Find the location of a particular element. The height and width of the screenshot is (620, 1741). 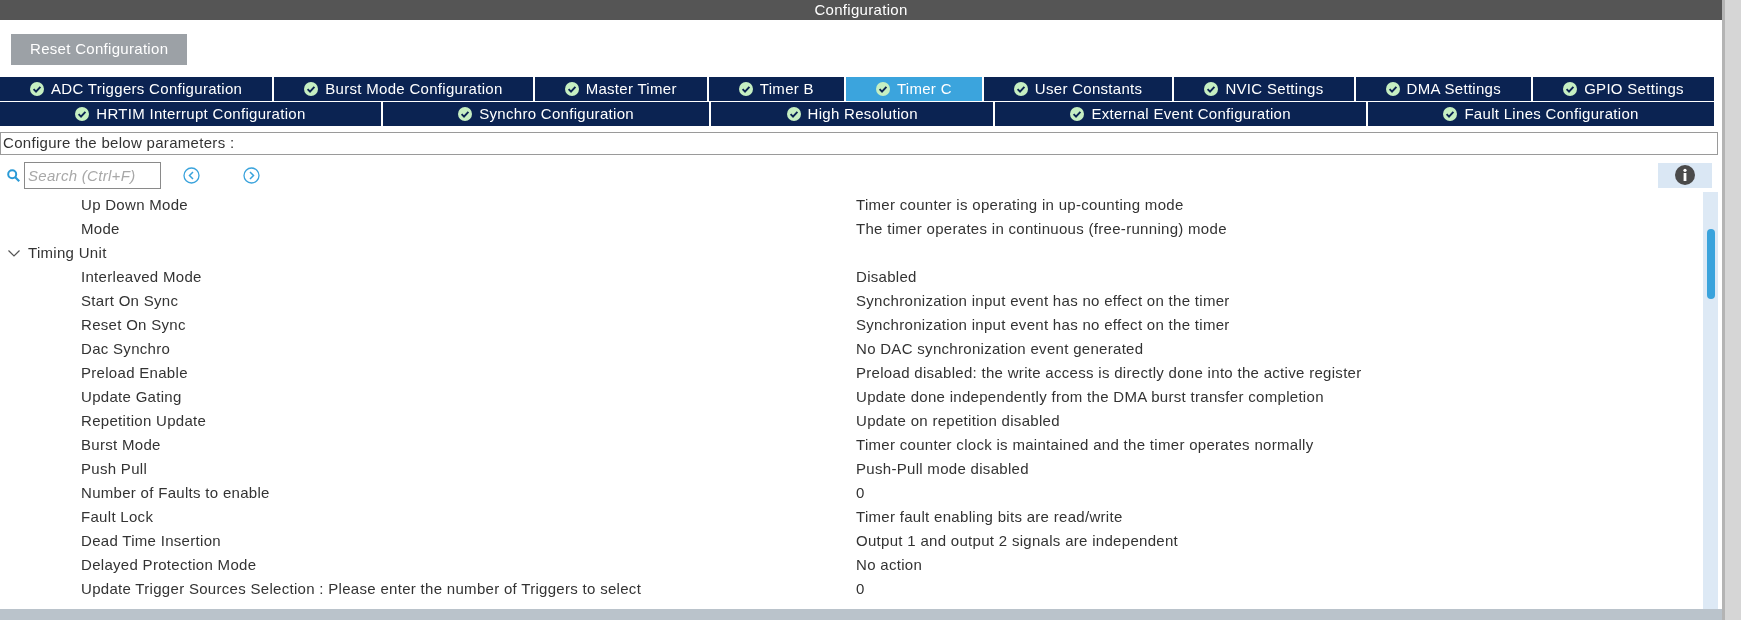

parameter-label: Update Gating is located at coordinates (132, 396).